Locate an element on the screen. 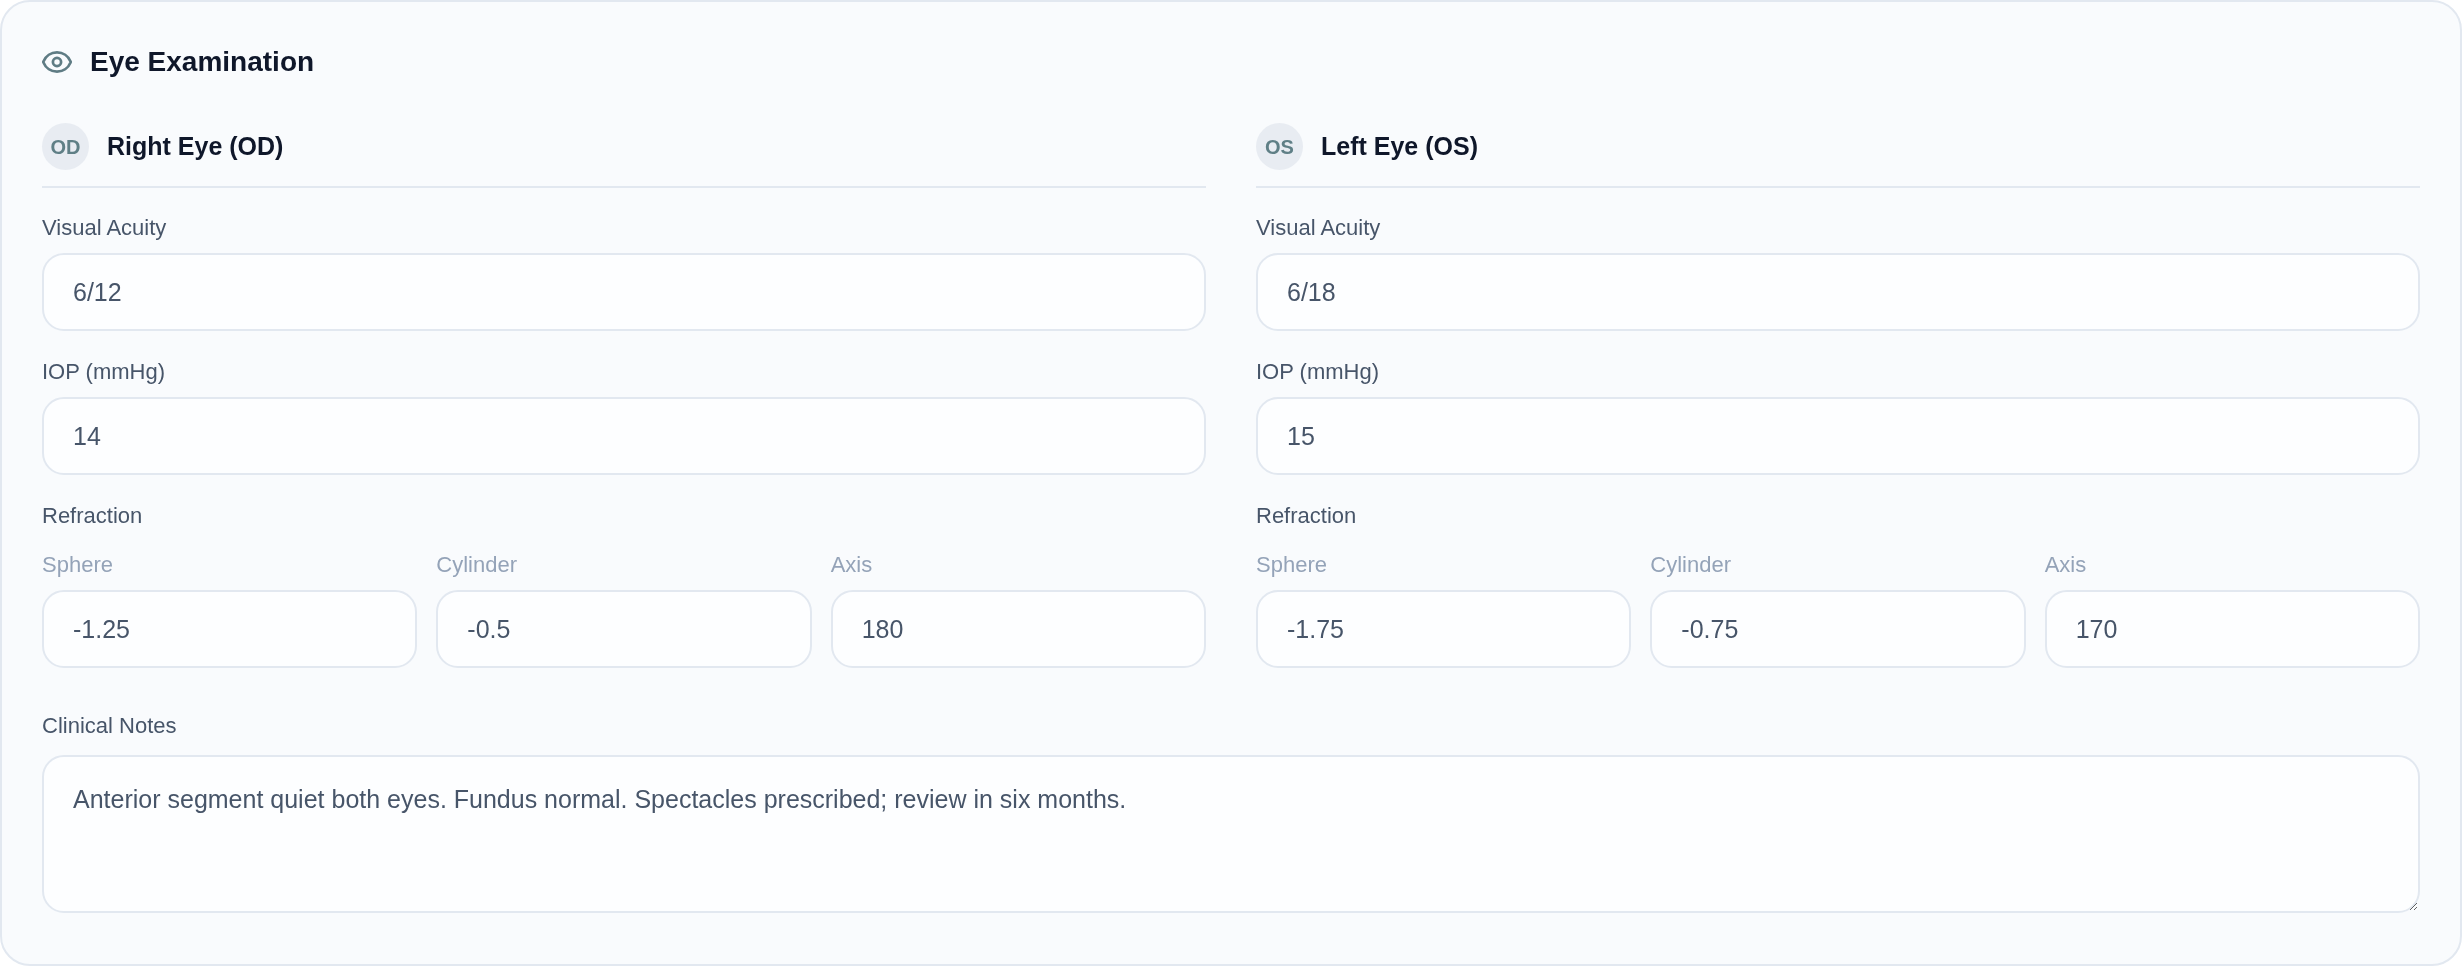 Image resolution: width=2464 pixels, height=968 pixels. input-field: -0.75 is located at coordinates (1838, 629).